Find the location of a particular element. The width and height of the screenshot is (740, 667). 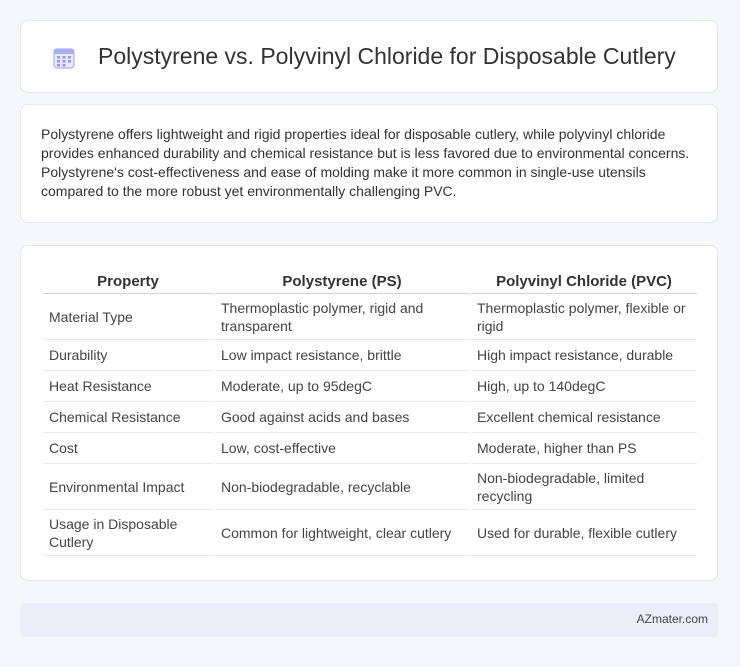

property-cell: Material Type is located at coordinates (128, 317).